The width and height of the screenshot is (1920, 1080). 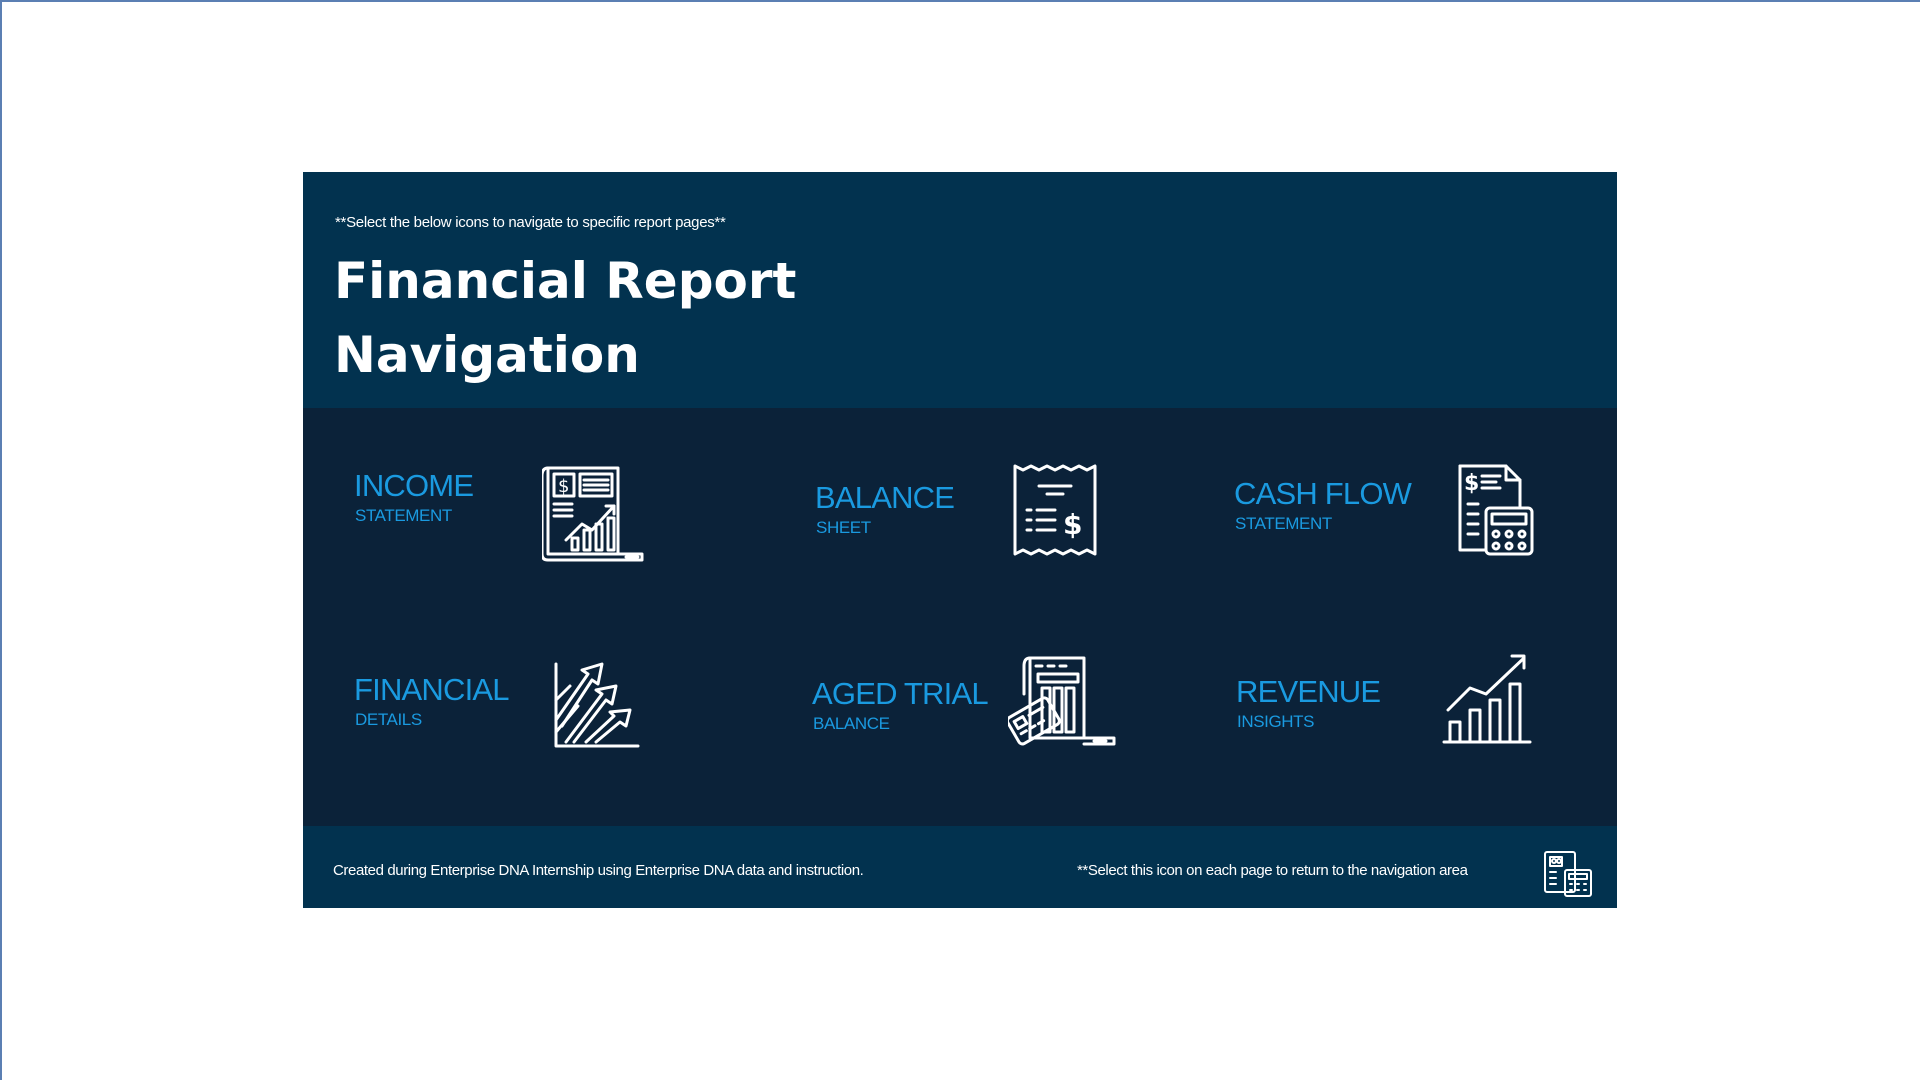 What do you see at coordinates (1401, 719) in the screenshot?
I see `nav-tile-revenue-insights: REVENUE INSIGHTS` at bounding box center [1401, 719].